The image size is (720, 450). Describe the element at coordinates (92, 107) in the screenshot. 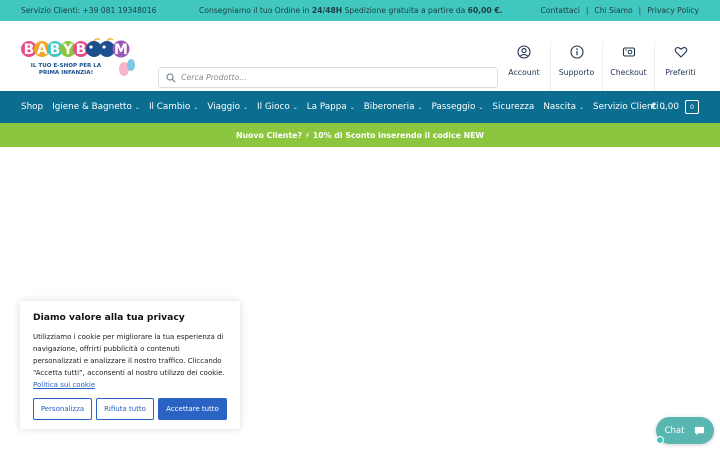

I see `nav-item-label: Igiene & Bagnetto` at that location.